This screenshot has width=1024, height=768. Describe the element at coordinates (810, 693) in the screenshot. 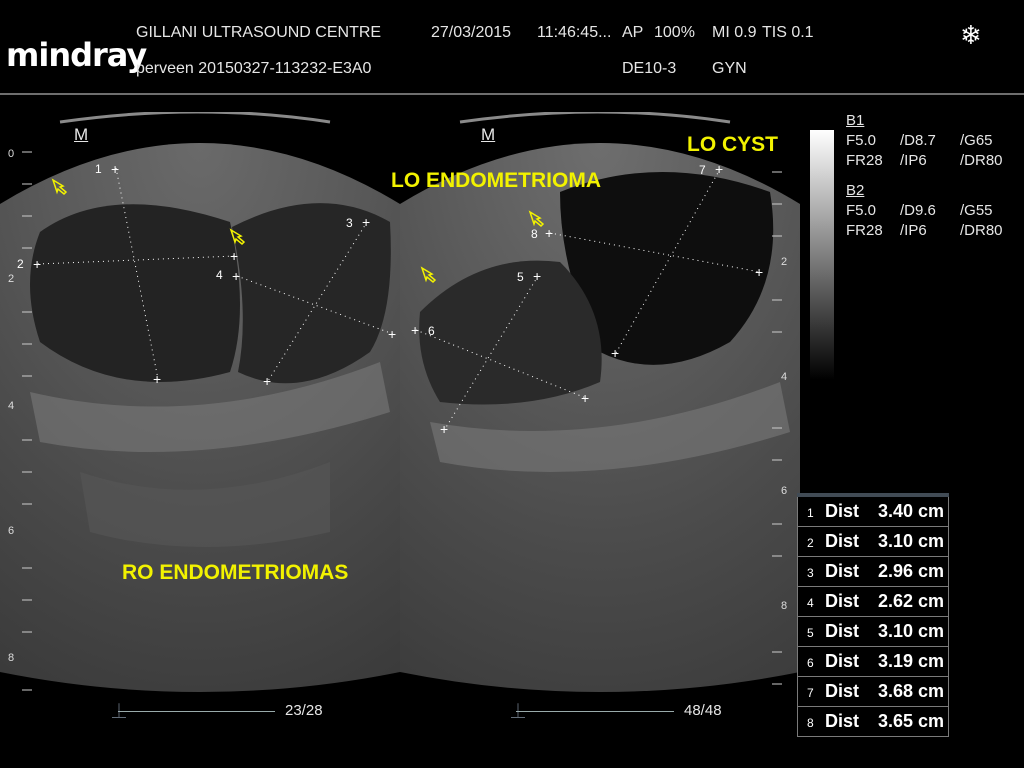

I see `measurement-index: 7` at that location.